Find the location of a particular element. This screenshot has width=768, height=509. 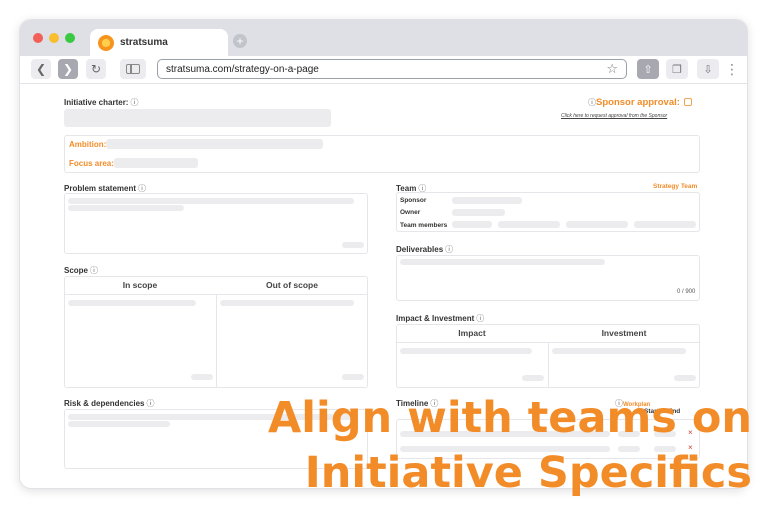

reload-button: ↻ is located at coordinates (96, 69).